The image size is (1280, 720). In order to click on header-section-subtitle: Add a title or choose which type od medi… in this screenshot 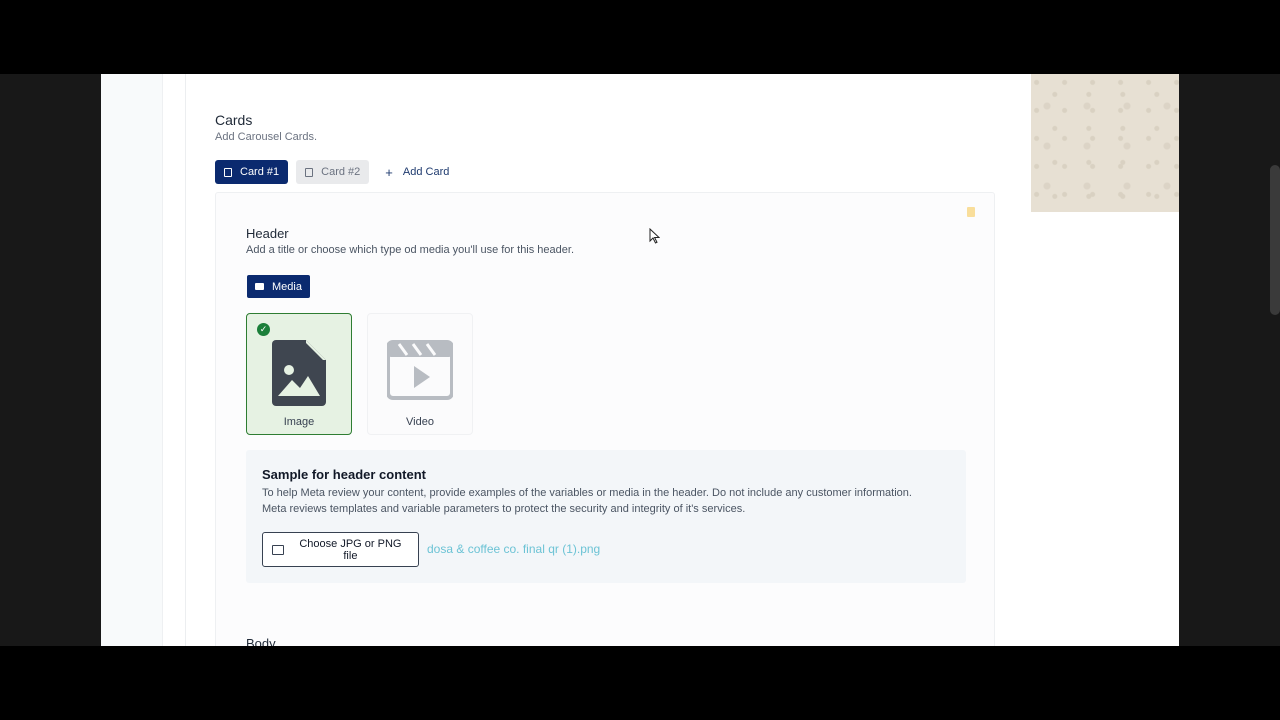, I will do `click(410, 250)`.